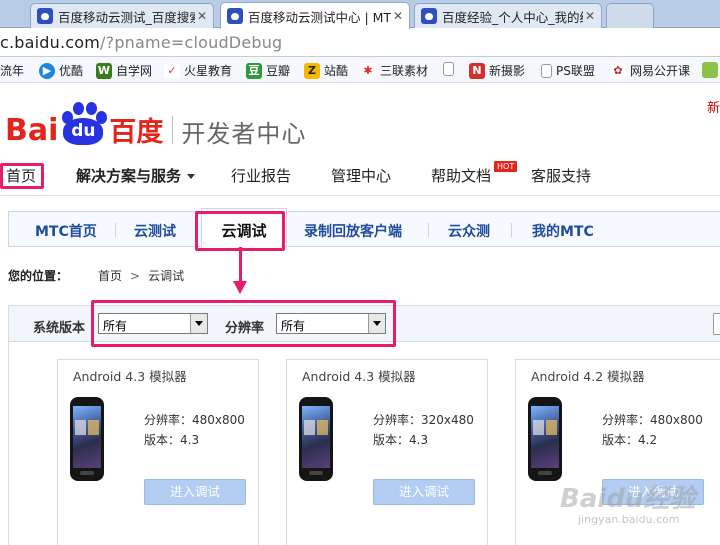 The height and width of the screenshot is (545, 720). What do you see at coordinates (66, 231) in the screenshot?
I see `subnav-mtc-home: MTC首页` at bounding box center [66, 231].